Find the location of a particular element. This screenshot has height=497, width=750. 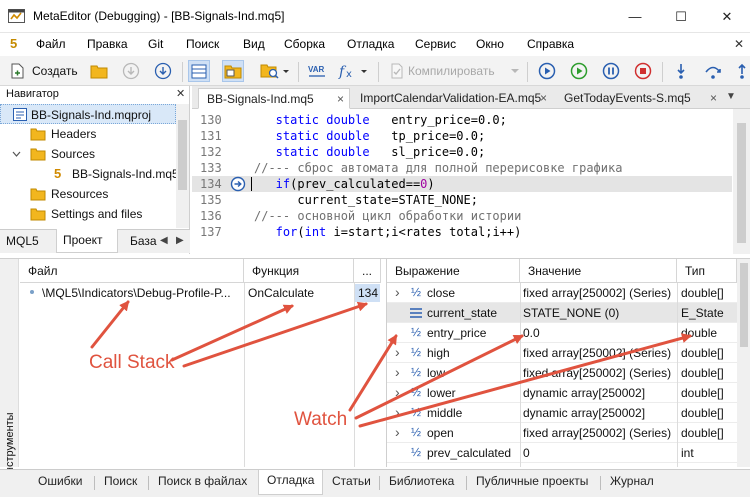

editor-scrollbar is located at coordinates (741, 181).